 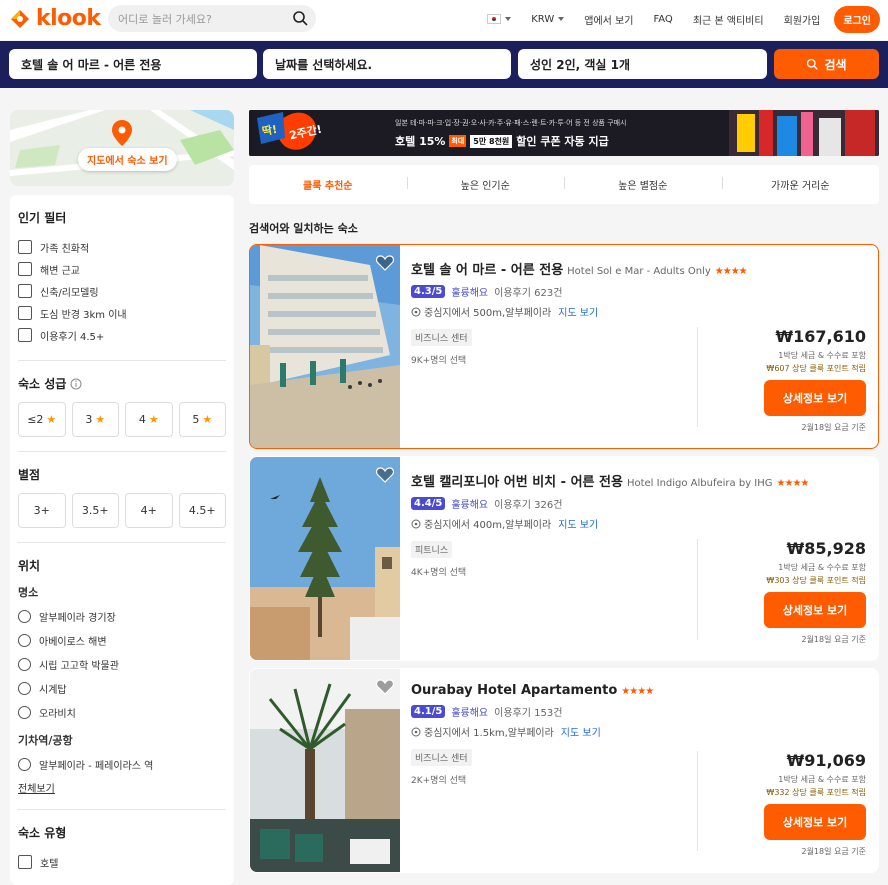 I want to click on map-preview: 지도에서 숙소 보기, so click(x=122, y=148).